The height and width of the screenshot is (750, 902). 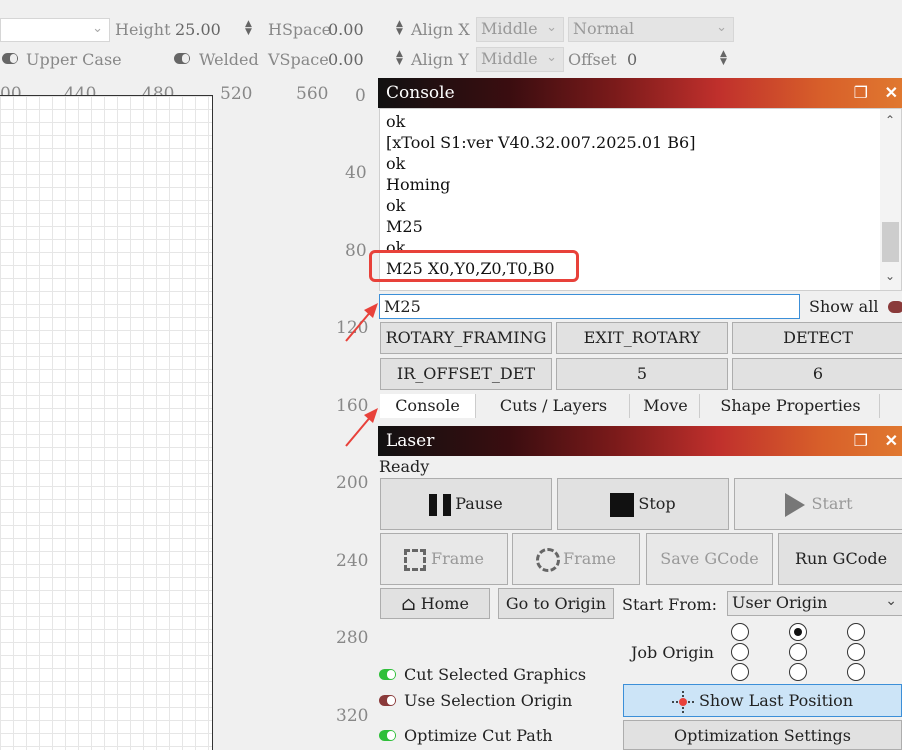 What do you see at coordinates (466, 338) in the screenshot?
I see `macro-rotary-framing-button: ROTARY_FRAMING` at bounding box center [466, 338].